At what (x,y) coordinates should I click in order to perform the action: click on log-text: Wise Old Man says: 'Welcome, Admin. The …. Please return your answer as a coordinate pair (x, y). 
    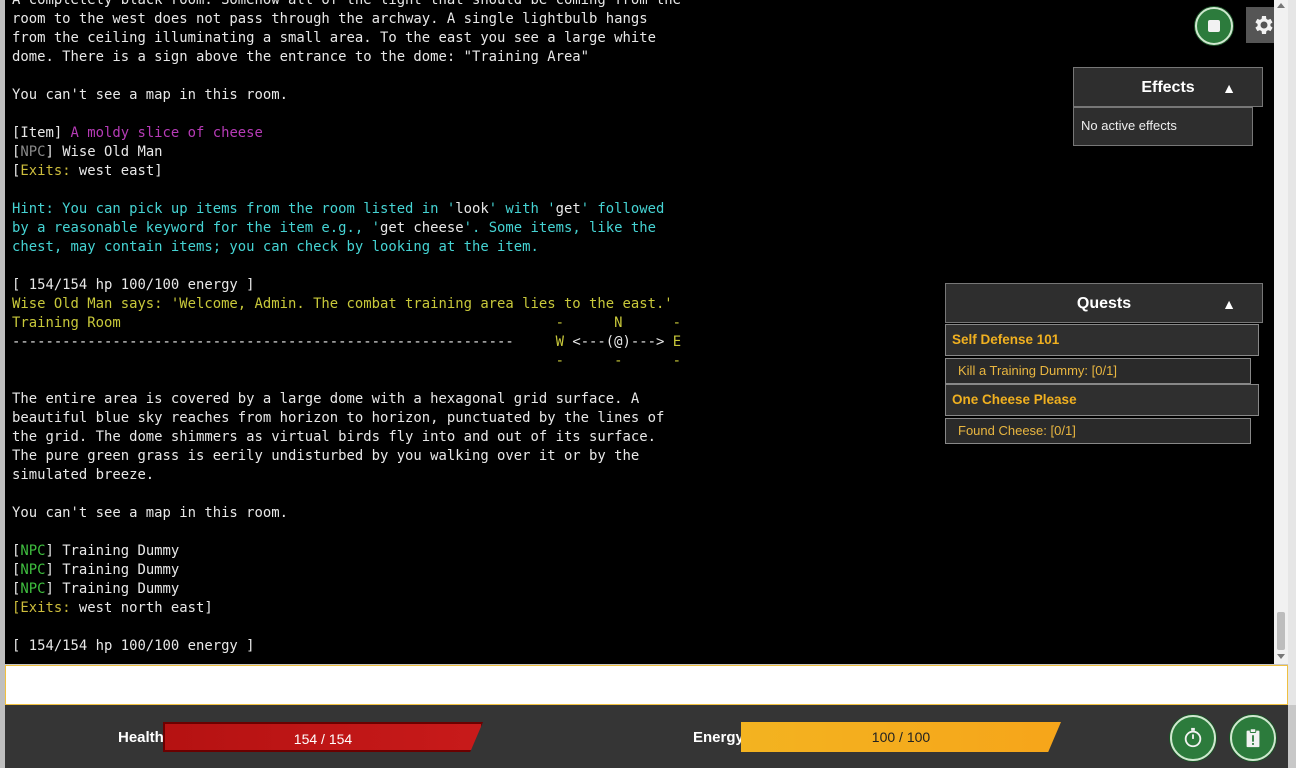
    Looking at the image, I should click on (342, 304).